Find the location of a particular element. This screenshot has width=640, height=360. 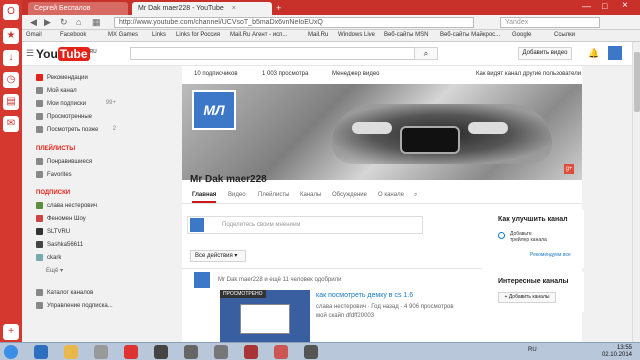

avatar is located at coordinates (615, 53).